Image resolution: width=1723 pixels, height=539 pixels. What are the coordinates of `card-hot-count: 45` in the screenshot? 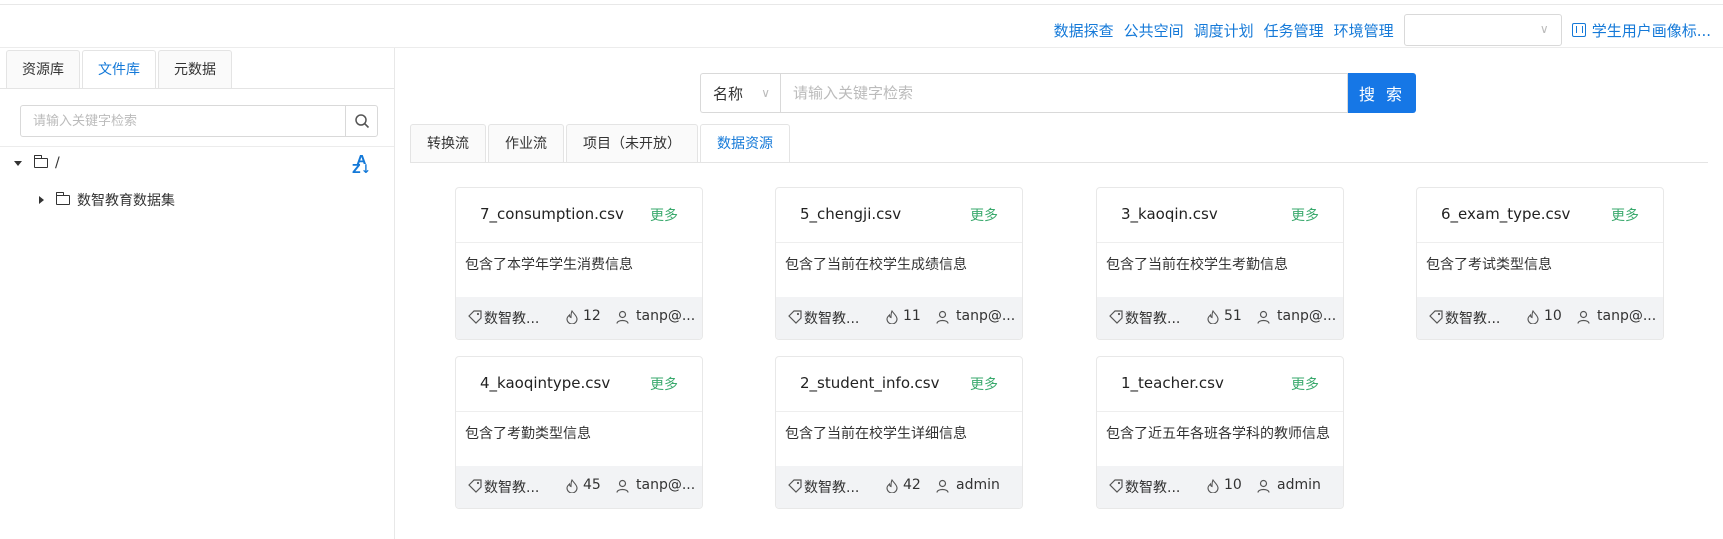 It's located at (592, 485).